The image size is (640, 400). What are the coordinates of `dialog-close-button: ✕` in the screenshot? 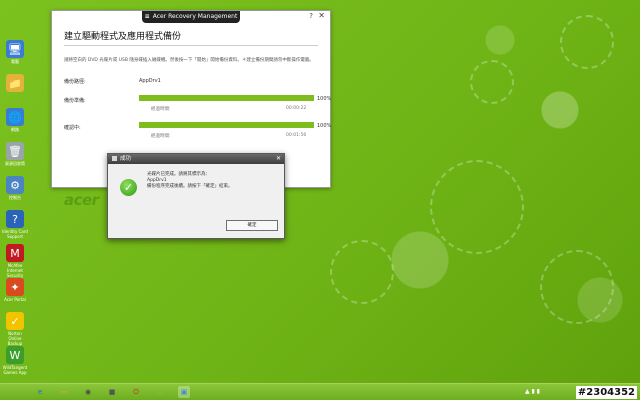 It's located at (278, 159).